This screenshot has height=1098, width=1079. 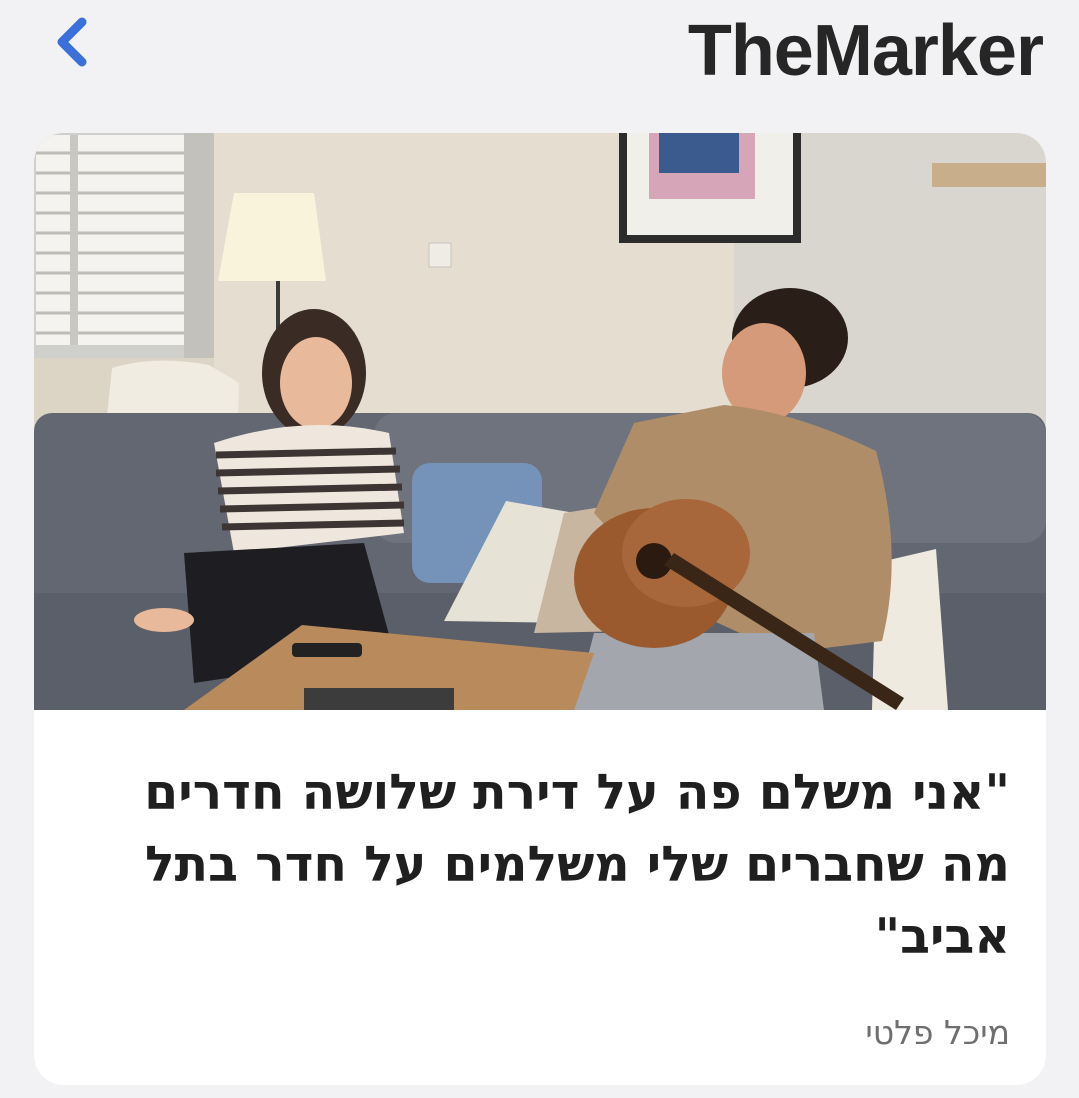 I want to click on back-button, so click(x=72, y=42).